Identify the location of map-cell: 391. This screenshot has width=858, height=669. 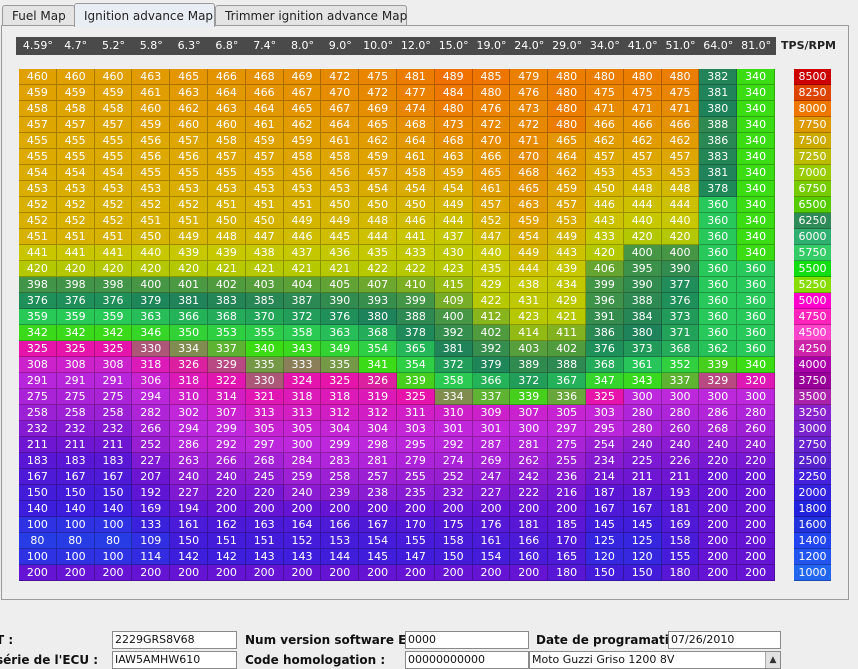
(605, 317).